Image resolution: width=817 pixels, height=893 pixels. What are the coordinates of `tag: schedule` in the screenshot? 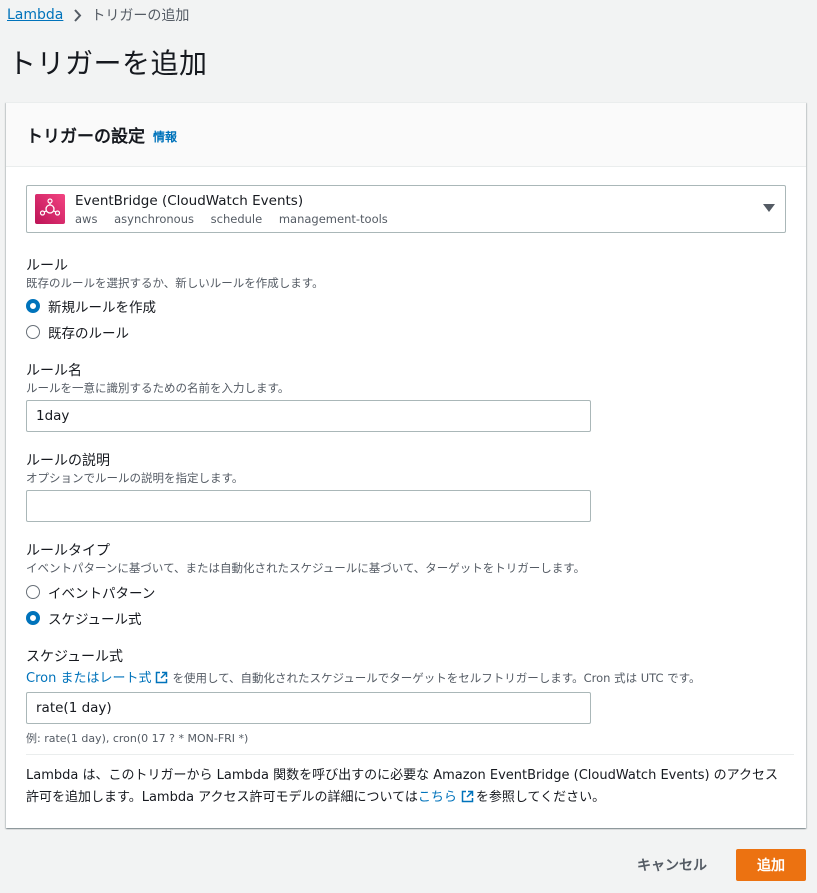 It's located at (236, 218).